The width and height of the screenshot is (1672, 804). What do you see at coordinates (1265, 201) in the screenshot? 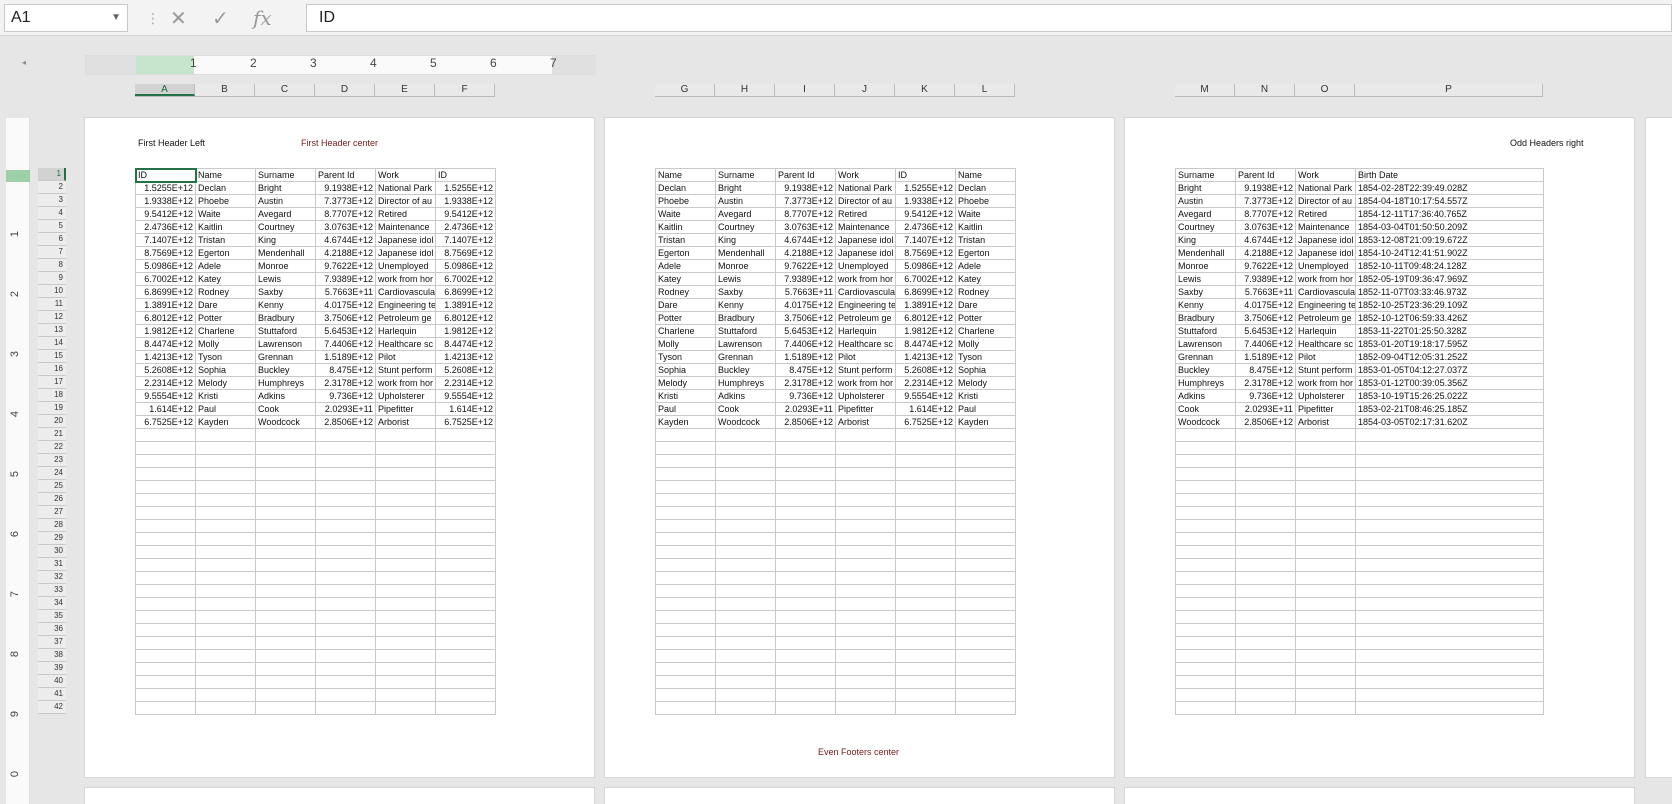
I see `grid-cell: 7.3773E+12` at bounding box center [1265, 201].